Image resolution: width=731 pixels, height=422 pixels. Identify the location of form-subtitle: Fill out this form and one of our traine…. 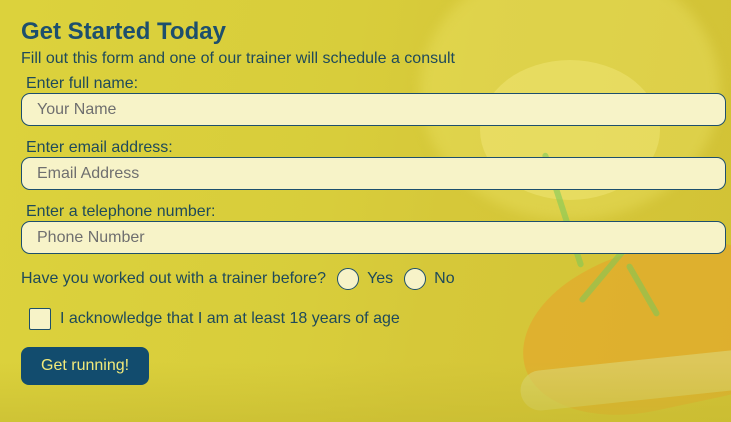
(238, 58).